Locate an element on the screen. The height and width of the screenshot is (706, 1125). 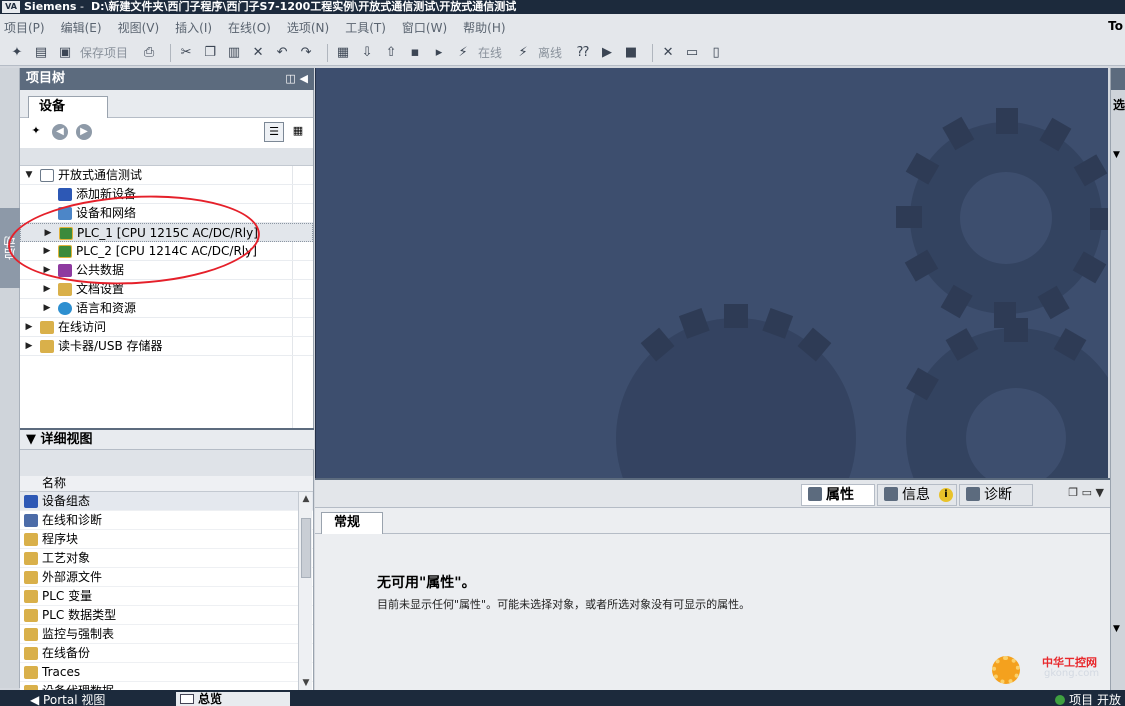
simulation-icon: ▪ is located at coordinates (415, 53).